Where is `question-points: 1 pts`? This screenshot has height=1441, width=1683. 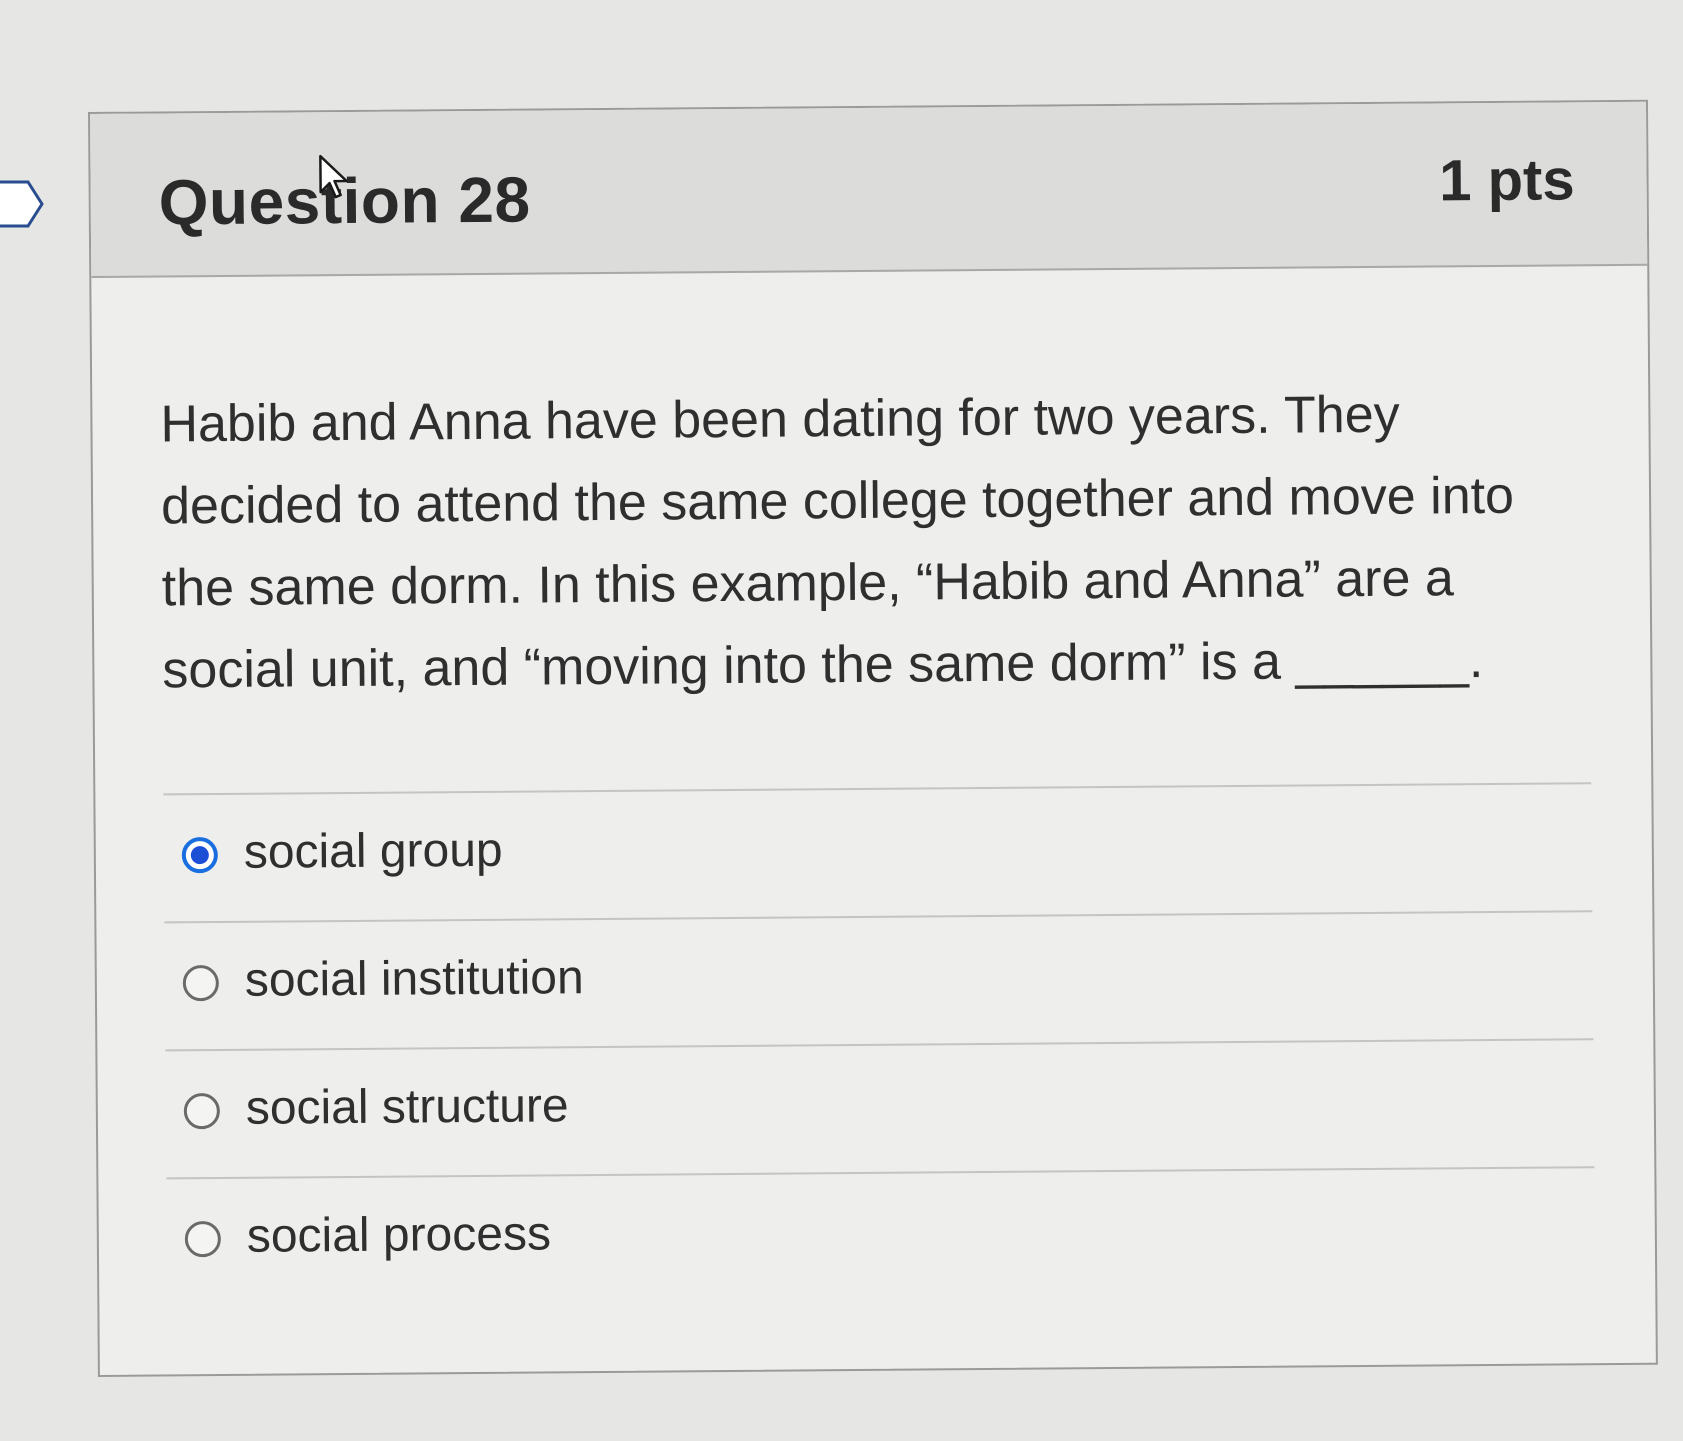 question-points: 1 pts is located at coordinates (1506, 180).